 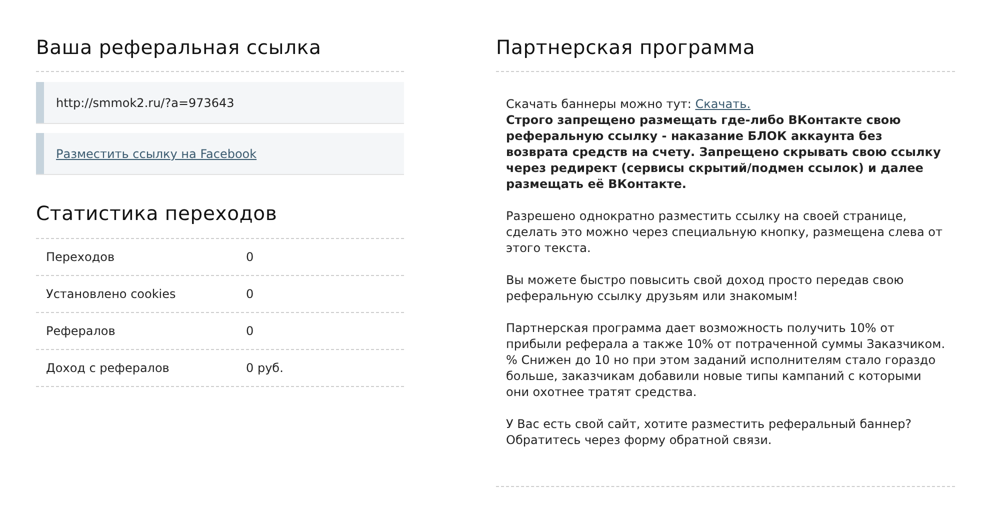 What do you see at coordinates (705, 288) in the screenshot?
I see `paragraph-text: Вы можете быстро повысить свой доход просто передав свою реферальную ссылку друзьям или знакомым!` at bounding box center [705, 288].